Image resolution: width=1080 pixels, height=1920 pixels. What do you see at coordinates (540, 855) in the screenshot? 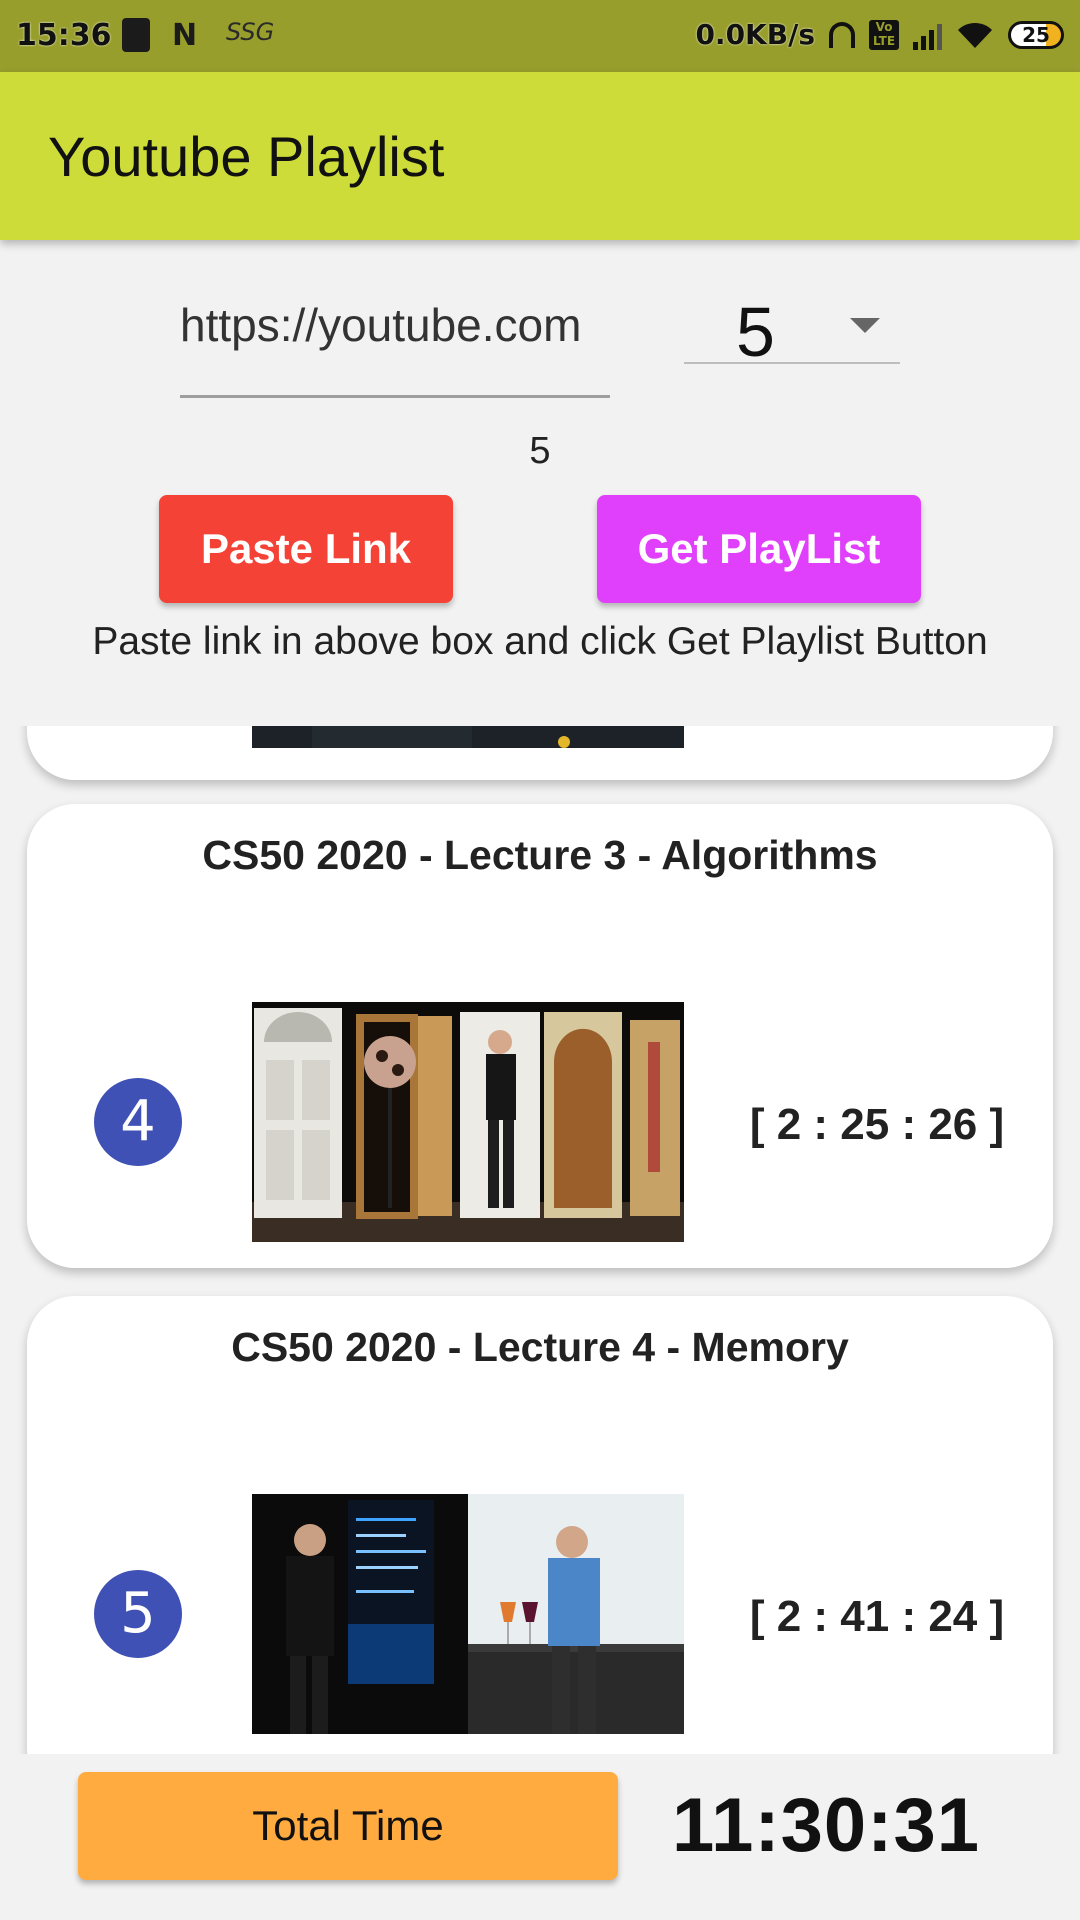
I see `video-title: CS50 2020 - Lecture 3 - Algorithms` at bounding box center [540, 855].